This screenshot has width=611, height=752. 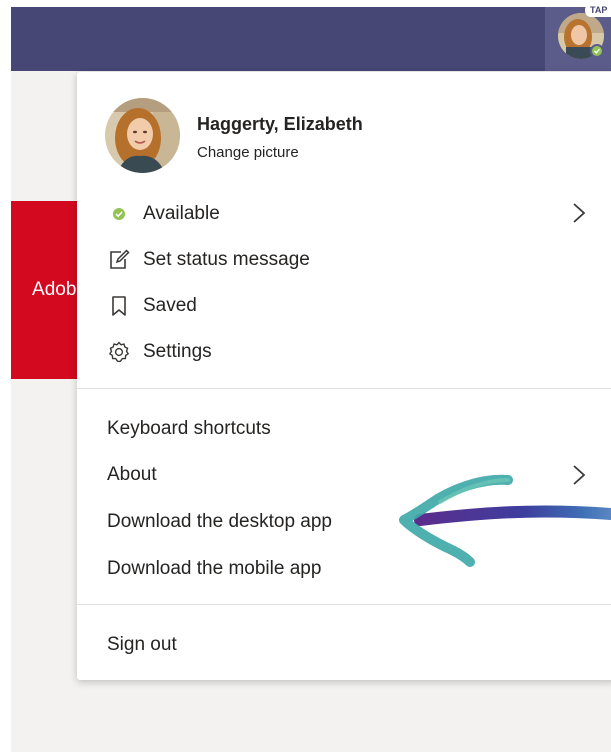 What do you see at coordinates (119, 260) in the screenshot?
I see `edit-icon` at bounding box center [119, 260].